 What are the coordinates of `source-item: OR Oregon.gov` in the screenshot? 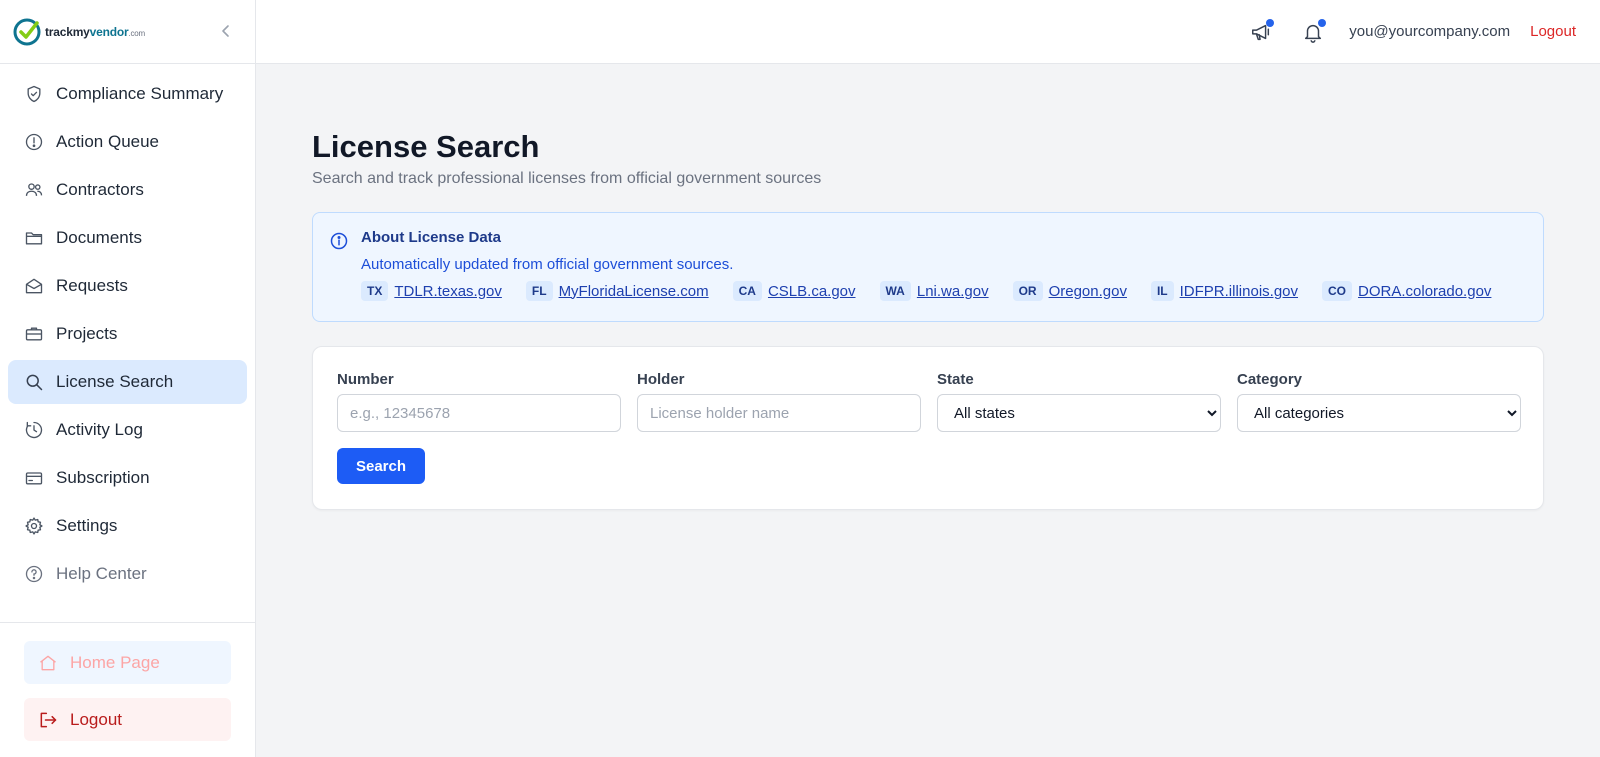 It's located at (1069, 291).